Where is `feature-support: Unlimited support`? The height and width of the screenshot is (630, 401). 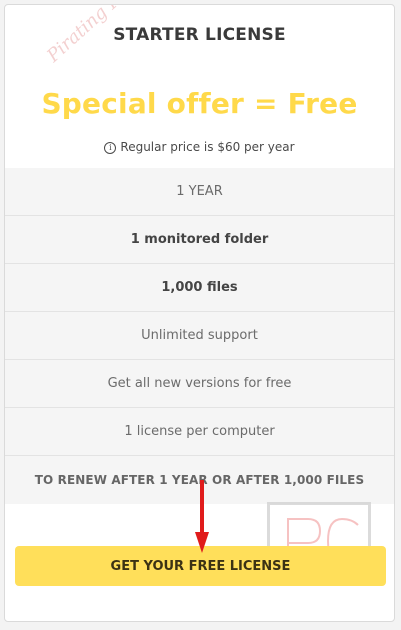
feature-support: Unlimited support is located at coordinates (199, 336).